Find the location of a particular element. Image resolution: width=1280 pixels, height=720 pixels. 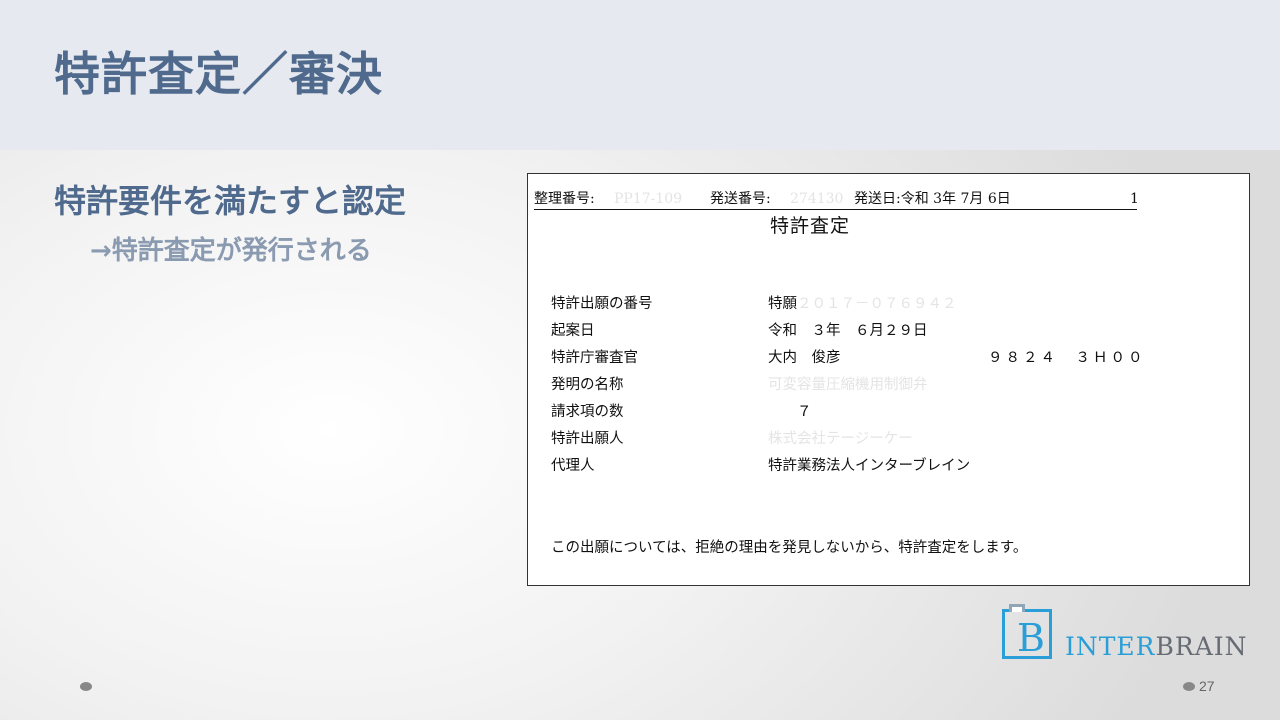

send-number-value: 274130 is located at coordinates (817, 199).